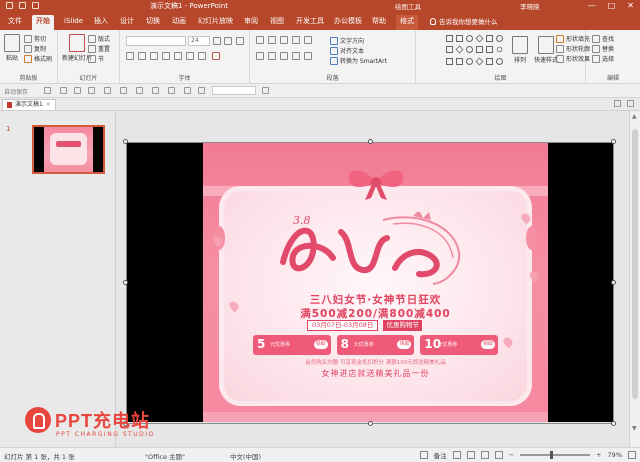  What do you see at coordinates (91, 90) in the screenshot?
I see `redo-icon` at bounding box center [91, 90].